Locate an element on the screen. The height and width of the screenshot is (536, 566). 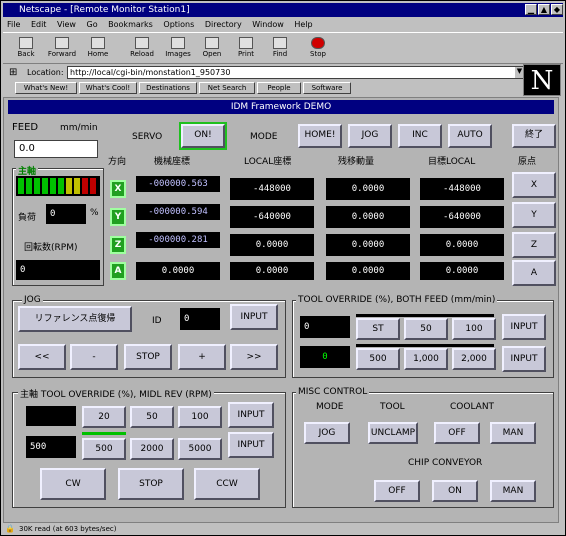
axis-x-machine: -000000.563 is located at coordinates (178, 184).